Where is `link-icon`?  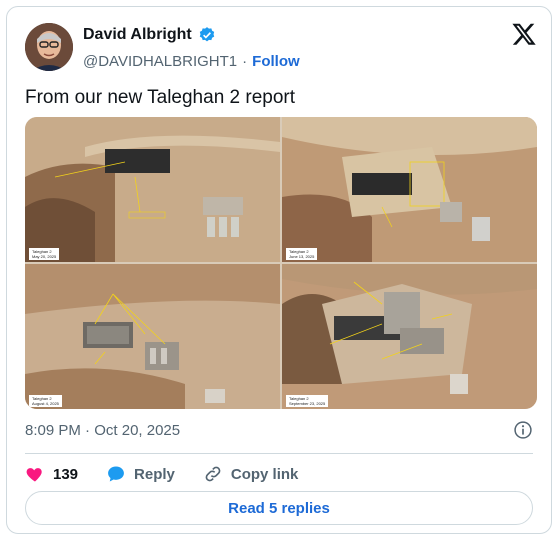
link-icon is located at coordinates (213, 474).